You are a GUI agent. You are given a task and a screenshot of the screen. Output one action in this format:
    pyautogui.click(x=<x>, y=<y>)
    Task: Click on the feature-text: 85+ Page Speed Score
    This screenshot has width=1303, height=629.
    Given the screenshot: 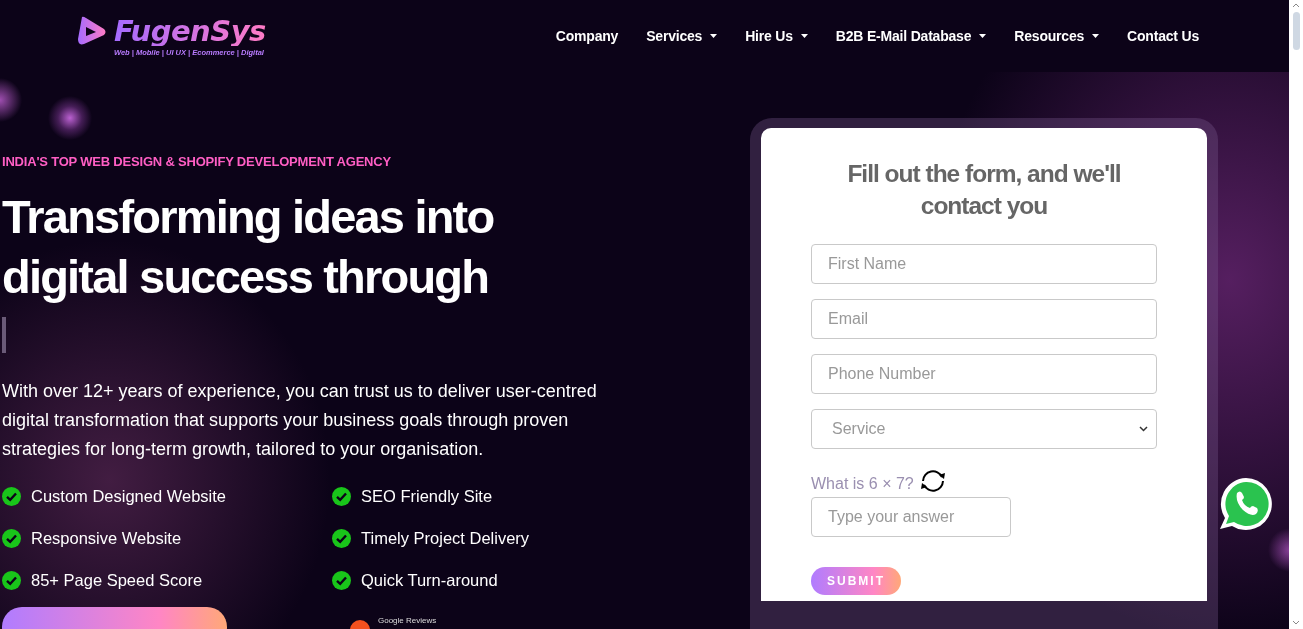 What is the action you would take?
    pyautogui.click(x=117, y=580)
    